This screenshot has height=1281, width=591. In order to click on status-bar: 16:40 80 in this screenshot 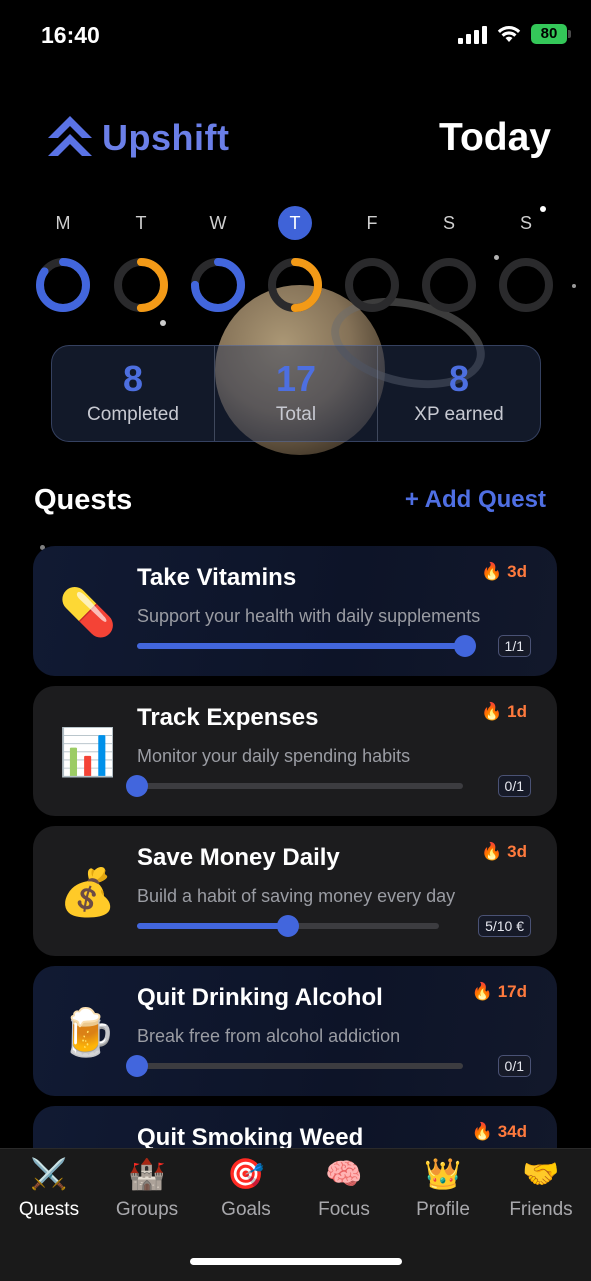, I will do `click(295, 36)`.